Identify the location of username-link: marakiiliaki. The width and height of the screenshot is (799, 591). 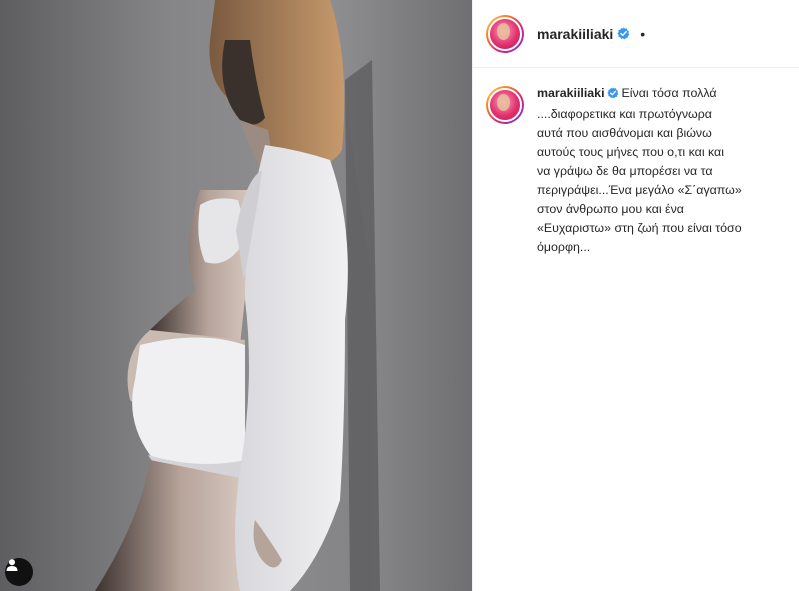
(575, 34).